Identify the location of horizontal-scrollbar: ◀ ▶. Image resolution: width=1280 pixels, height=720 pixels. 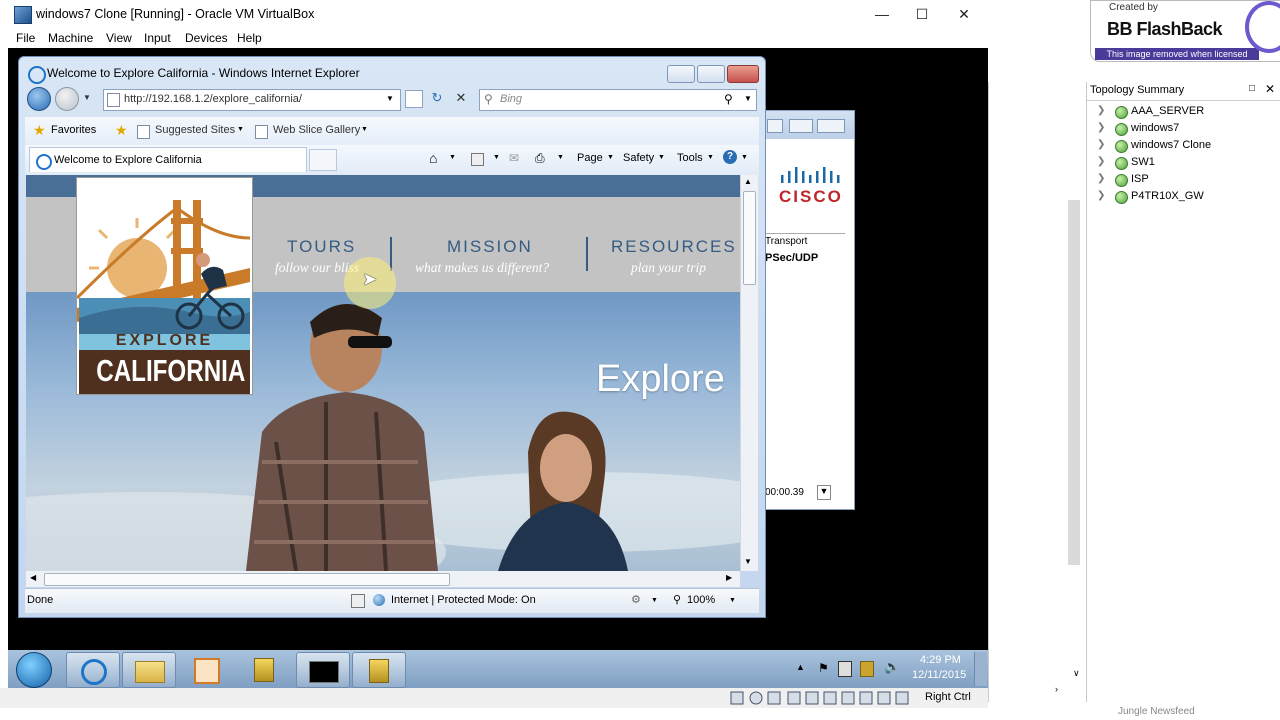
(383, 579).